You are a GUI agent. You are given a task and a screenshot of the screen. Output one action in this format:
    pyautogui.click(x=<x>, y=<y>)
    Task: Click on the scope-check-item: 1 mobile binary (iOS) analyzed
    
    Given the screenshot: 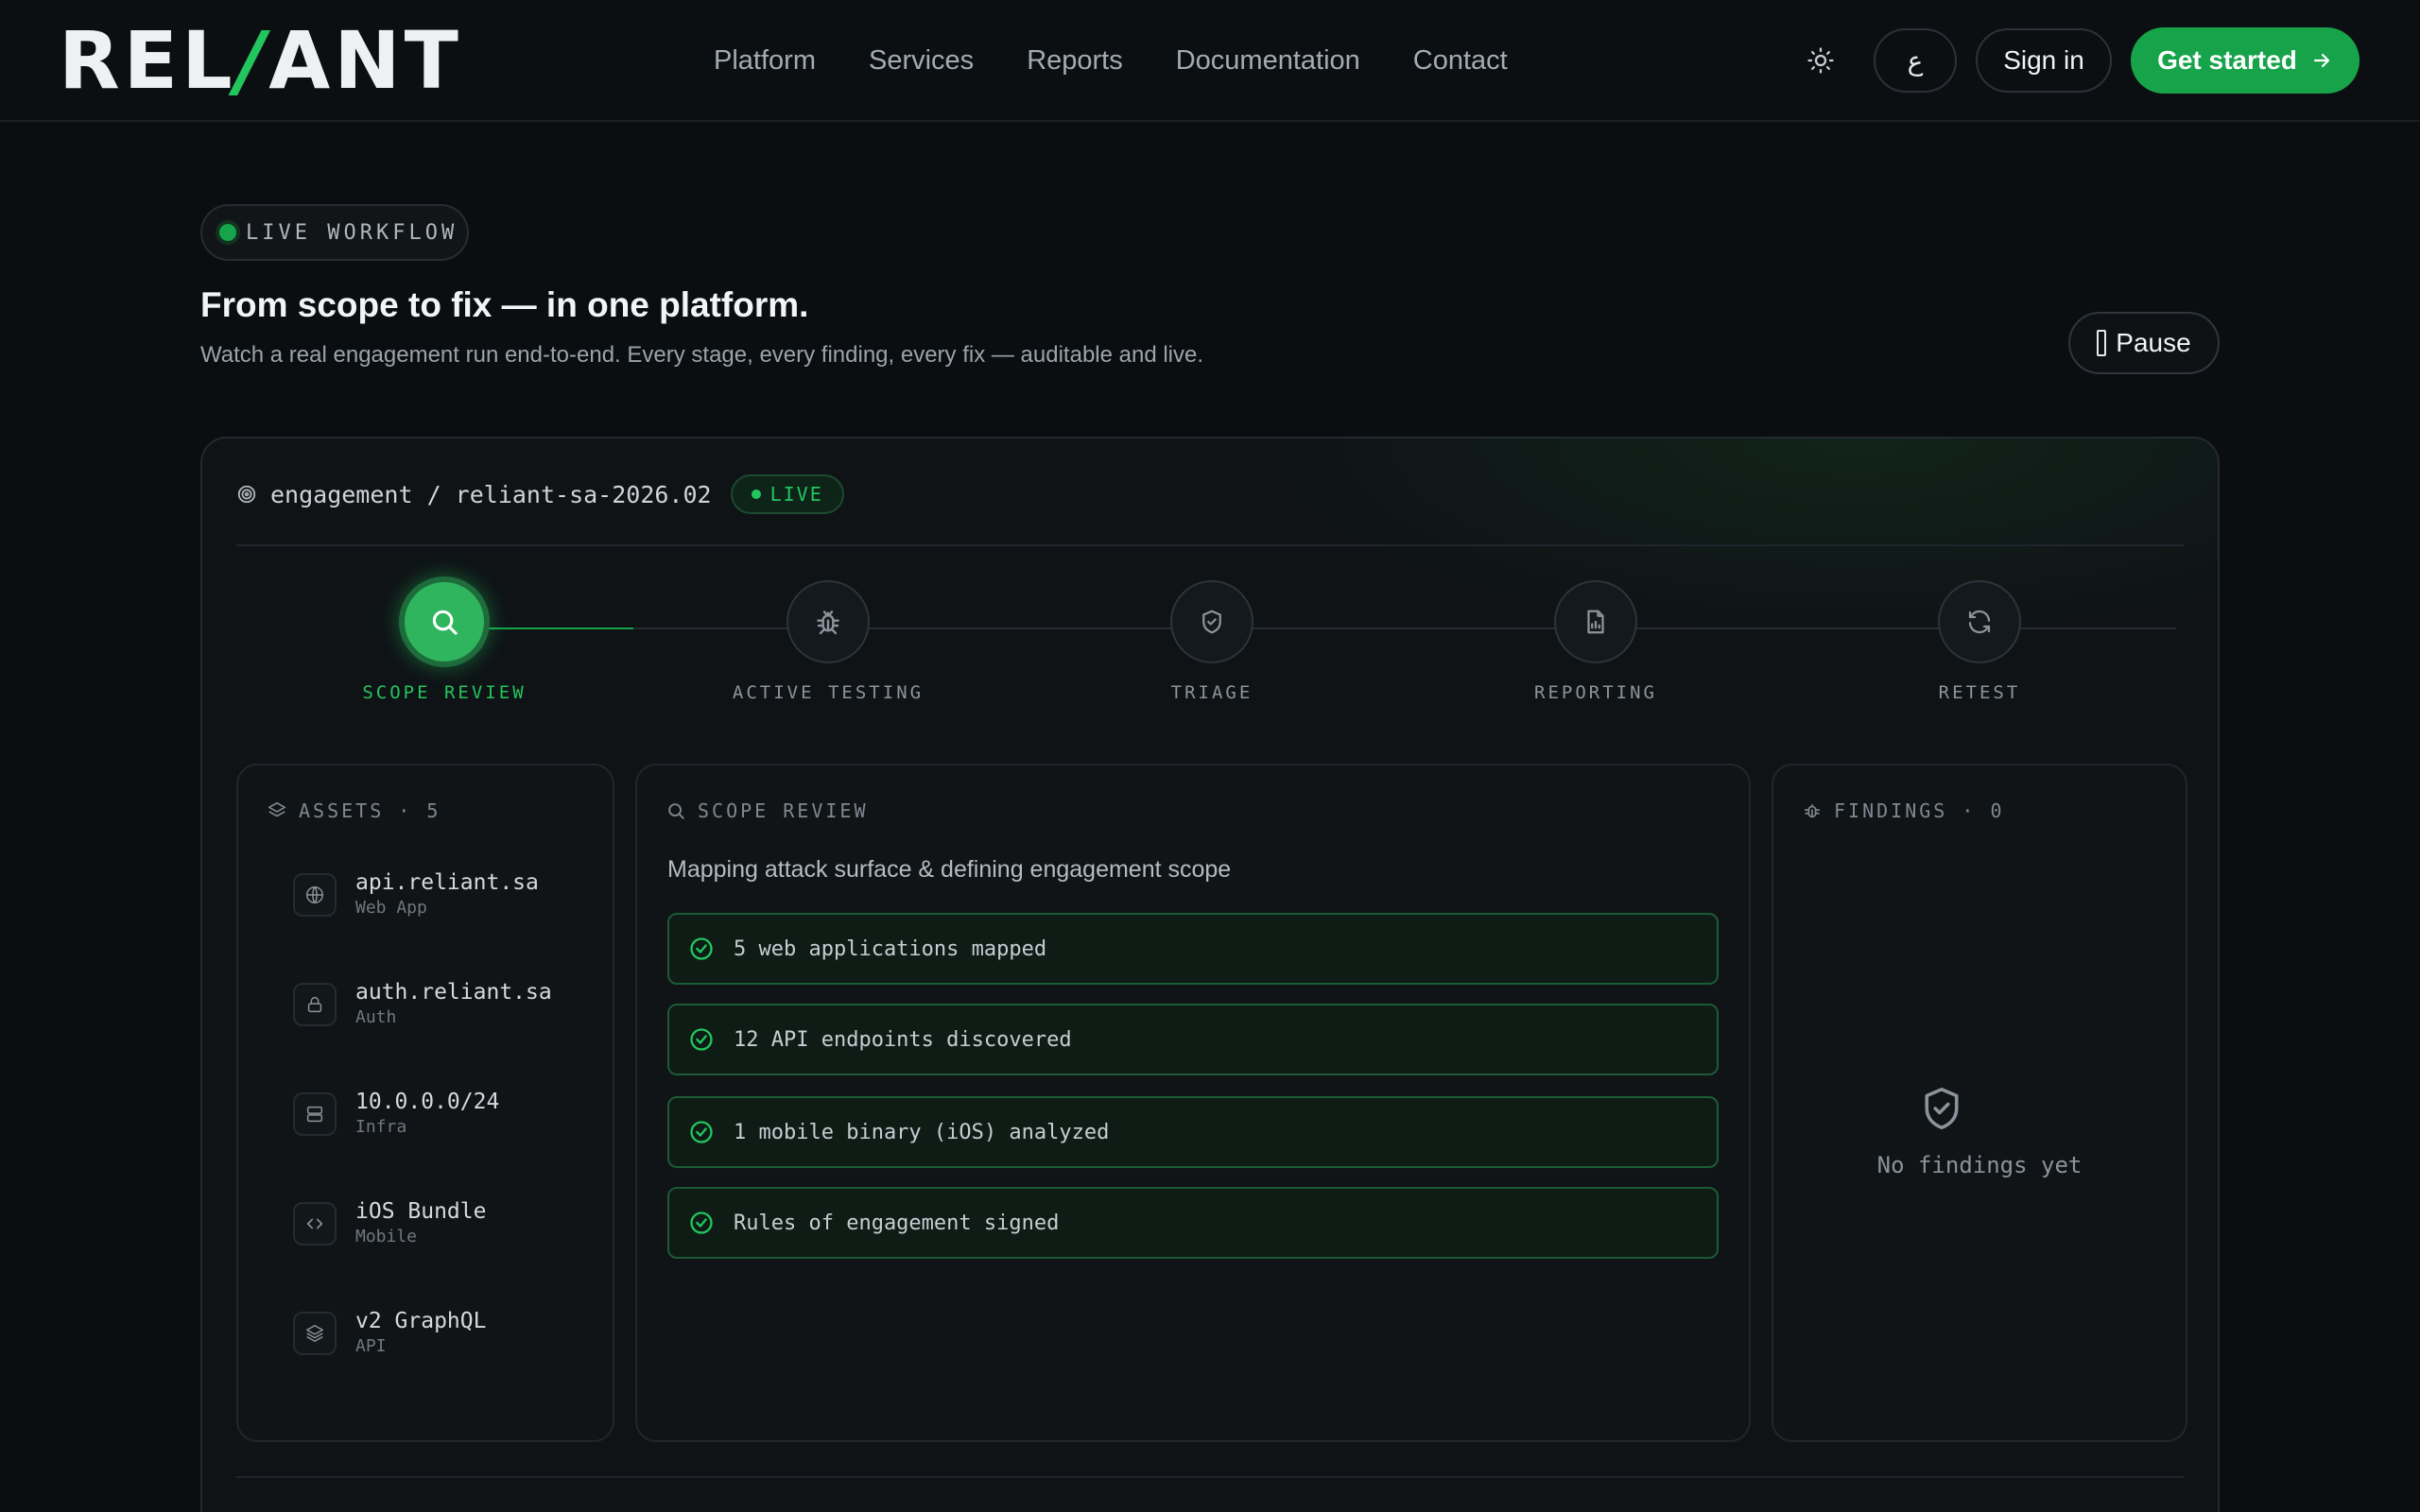 What is the action you would take?
    pyautogui.click(x=1193, y=1132)
    